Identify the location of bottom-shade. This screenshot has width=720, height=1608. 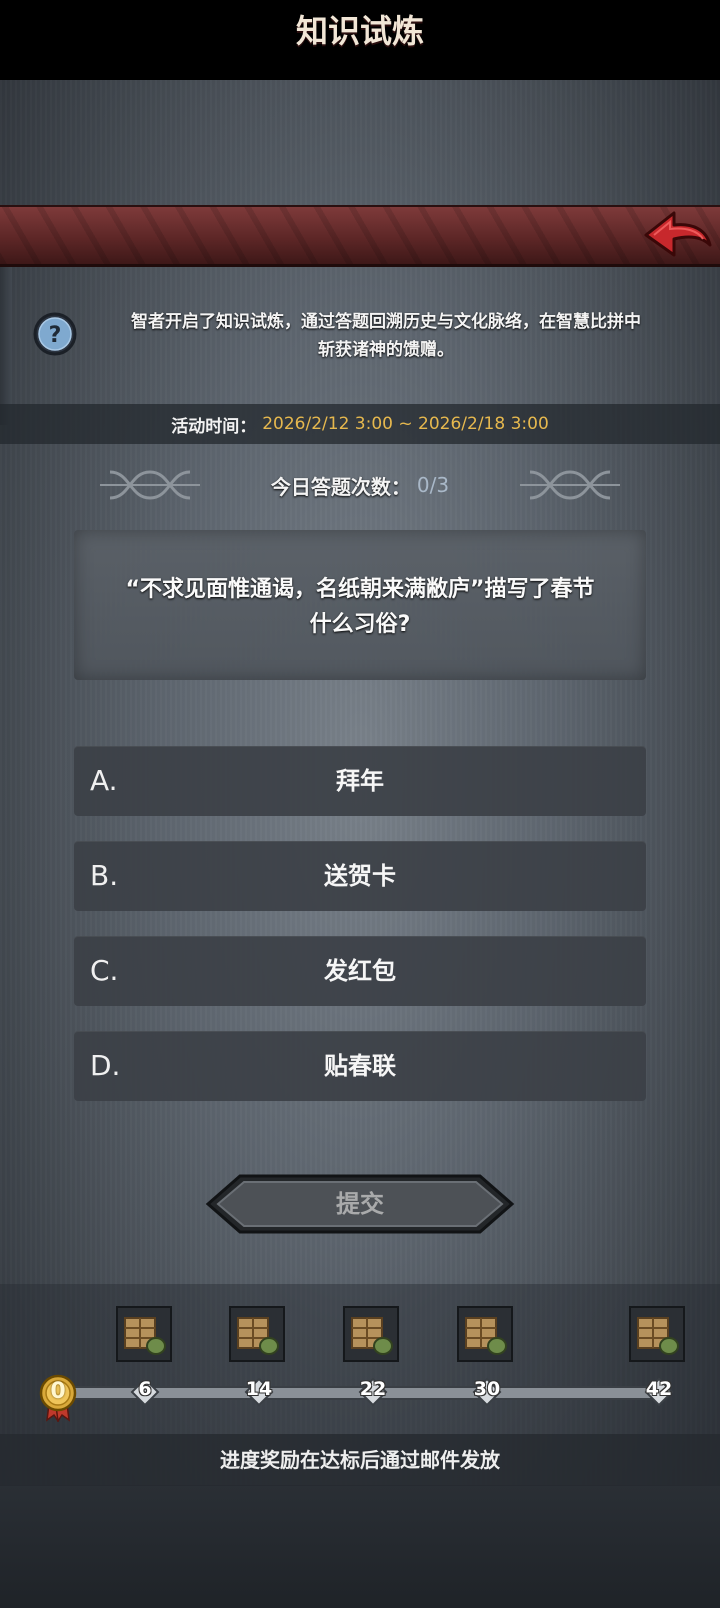
(360, 1546).